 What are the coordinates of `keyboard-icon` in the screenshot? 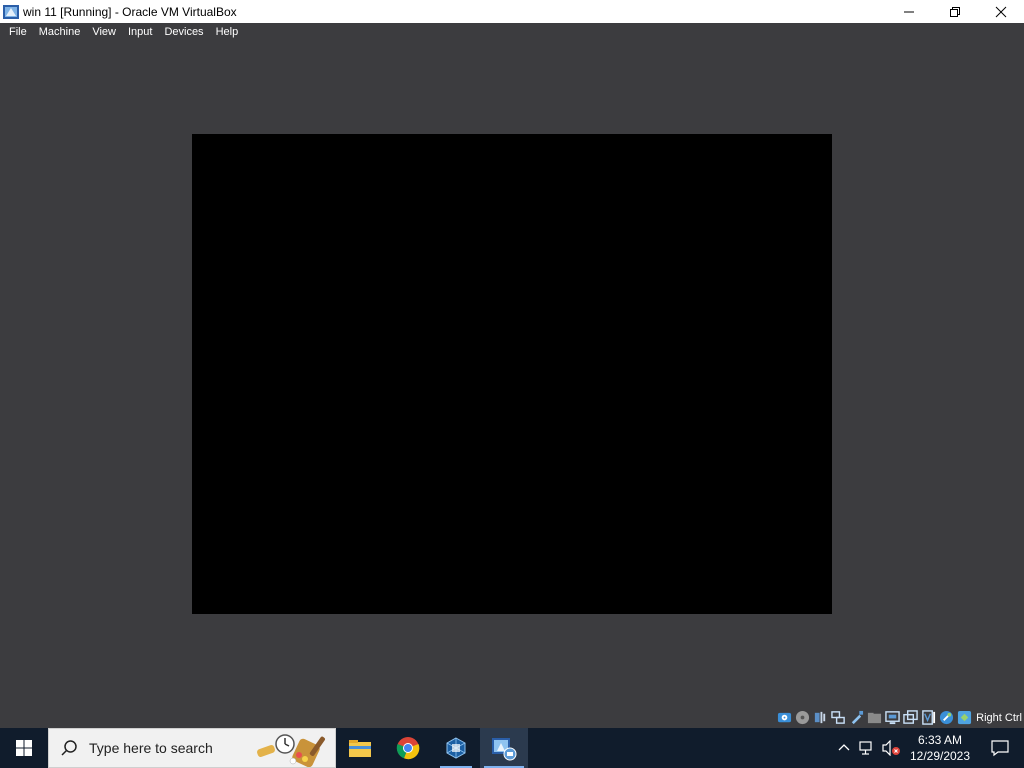 It's located at (964, 718).